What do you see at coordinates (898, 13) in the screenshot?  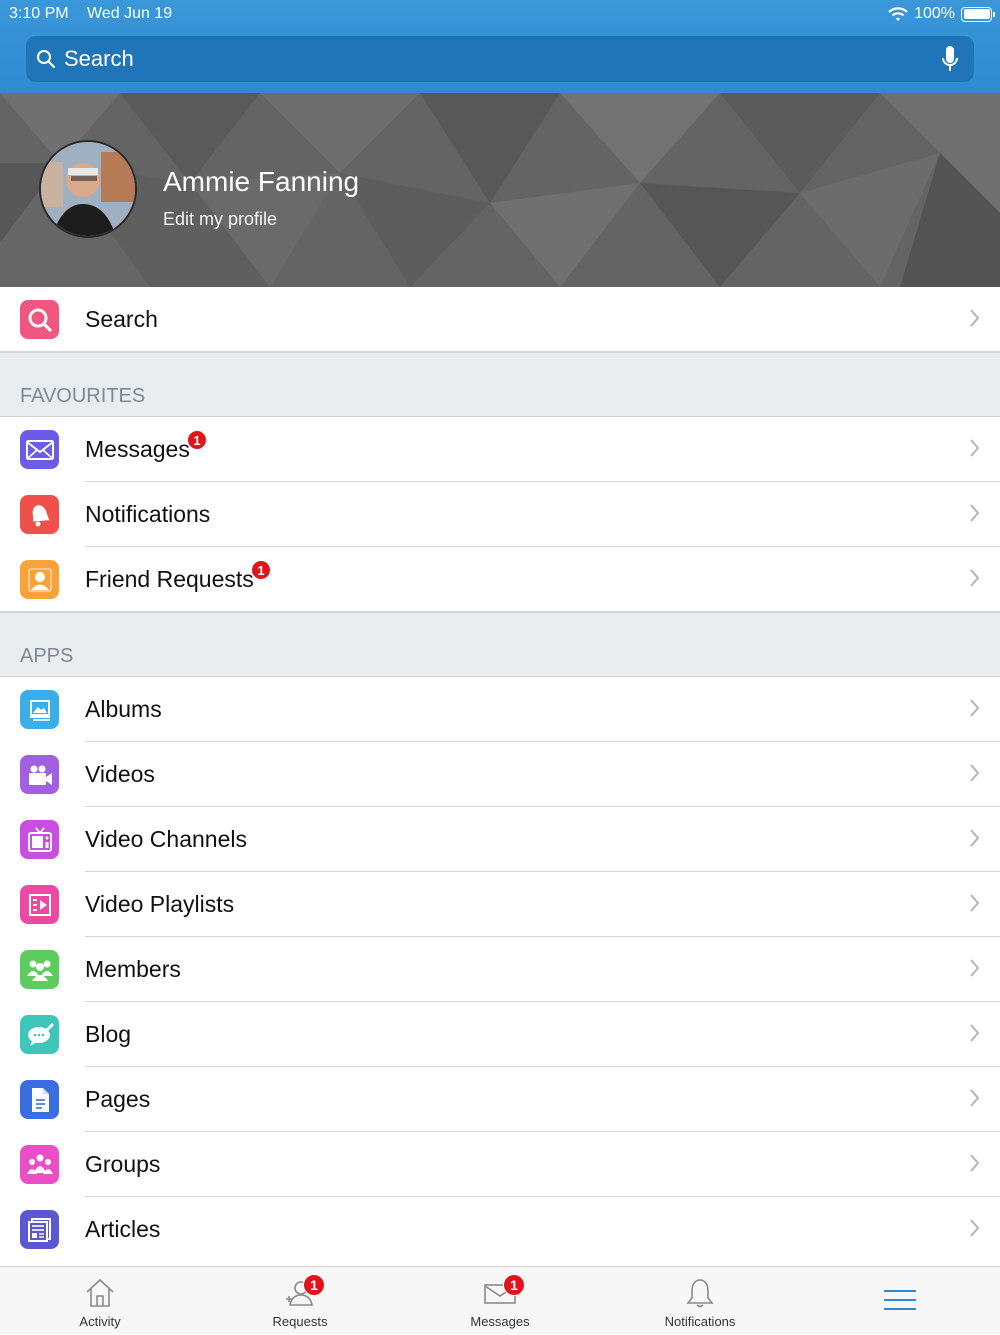 I see `wifi-icon` at bounding box center [898, 13].